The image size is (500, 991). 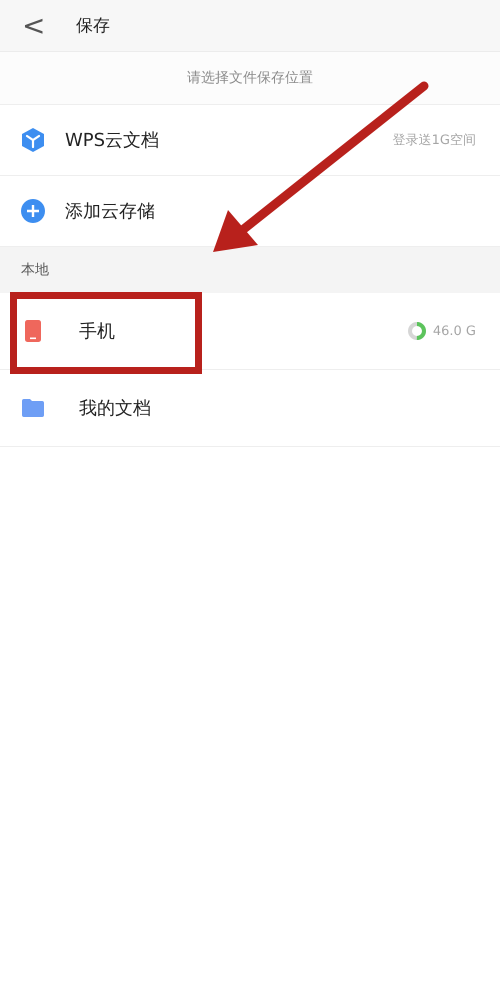 What do you see at coordinates (35, 26) in the screenshot?
I see `back-button: <` at bounding box center [35, 26].